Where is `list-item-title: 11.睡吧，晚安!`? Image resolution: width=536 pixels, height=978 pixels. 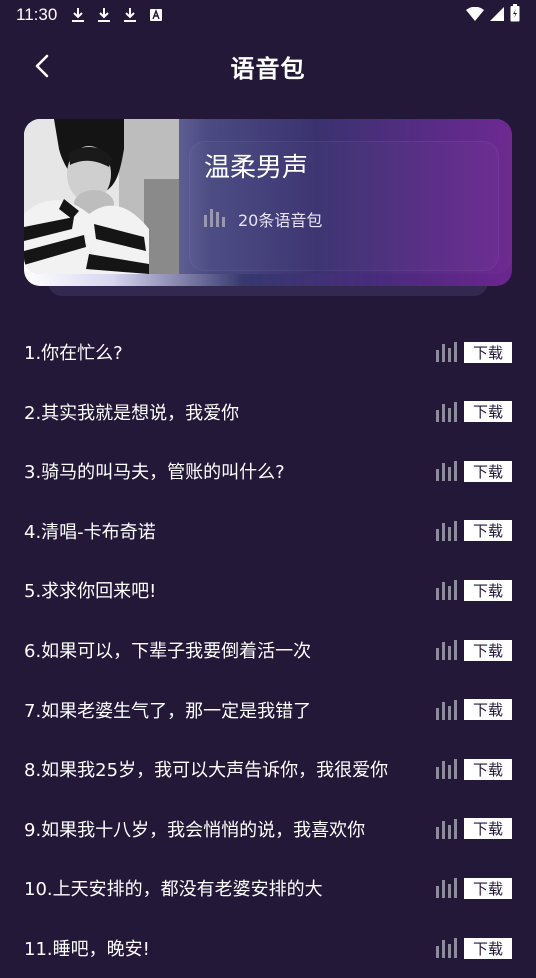
list-item-title: 11.睡吧，晚安! is located at coordinates (87, 949).